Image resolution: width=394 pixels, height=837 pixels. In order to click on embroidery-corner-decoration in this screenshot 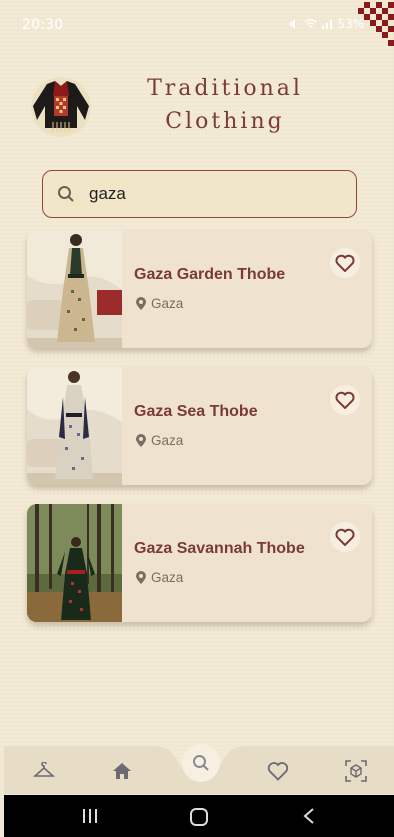, I will do `click(376, 24)`.